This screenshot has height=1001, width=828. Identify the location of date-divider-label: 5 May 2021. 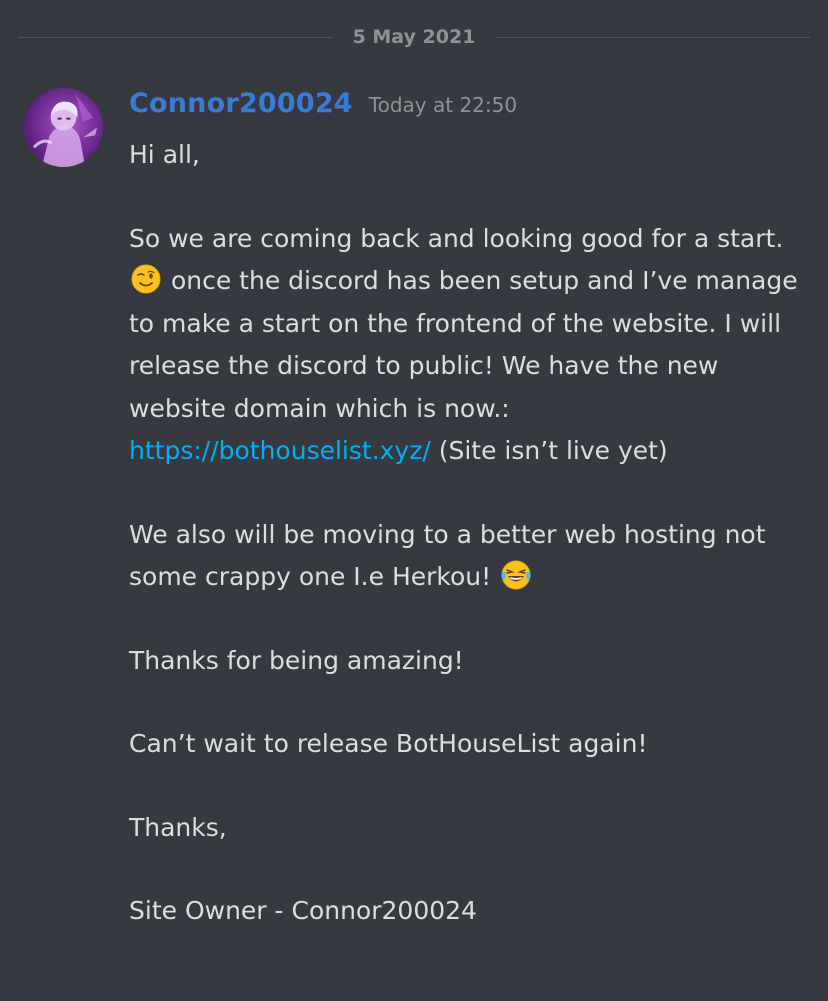
(414, 37).